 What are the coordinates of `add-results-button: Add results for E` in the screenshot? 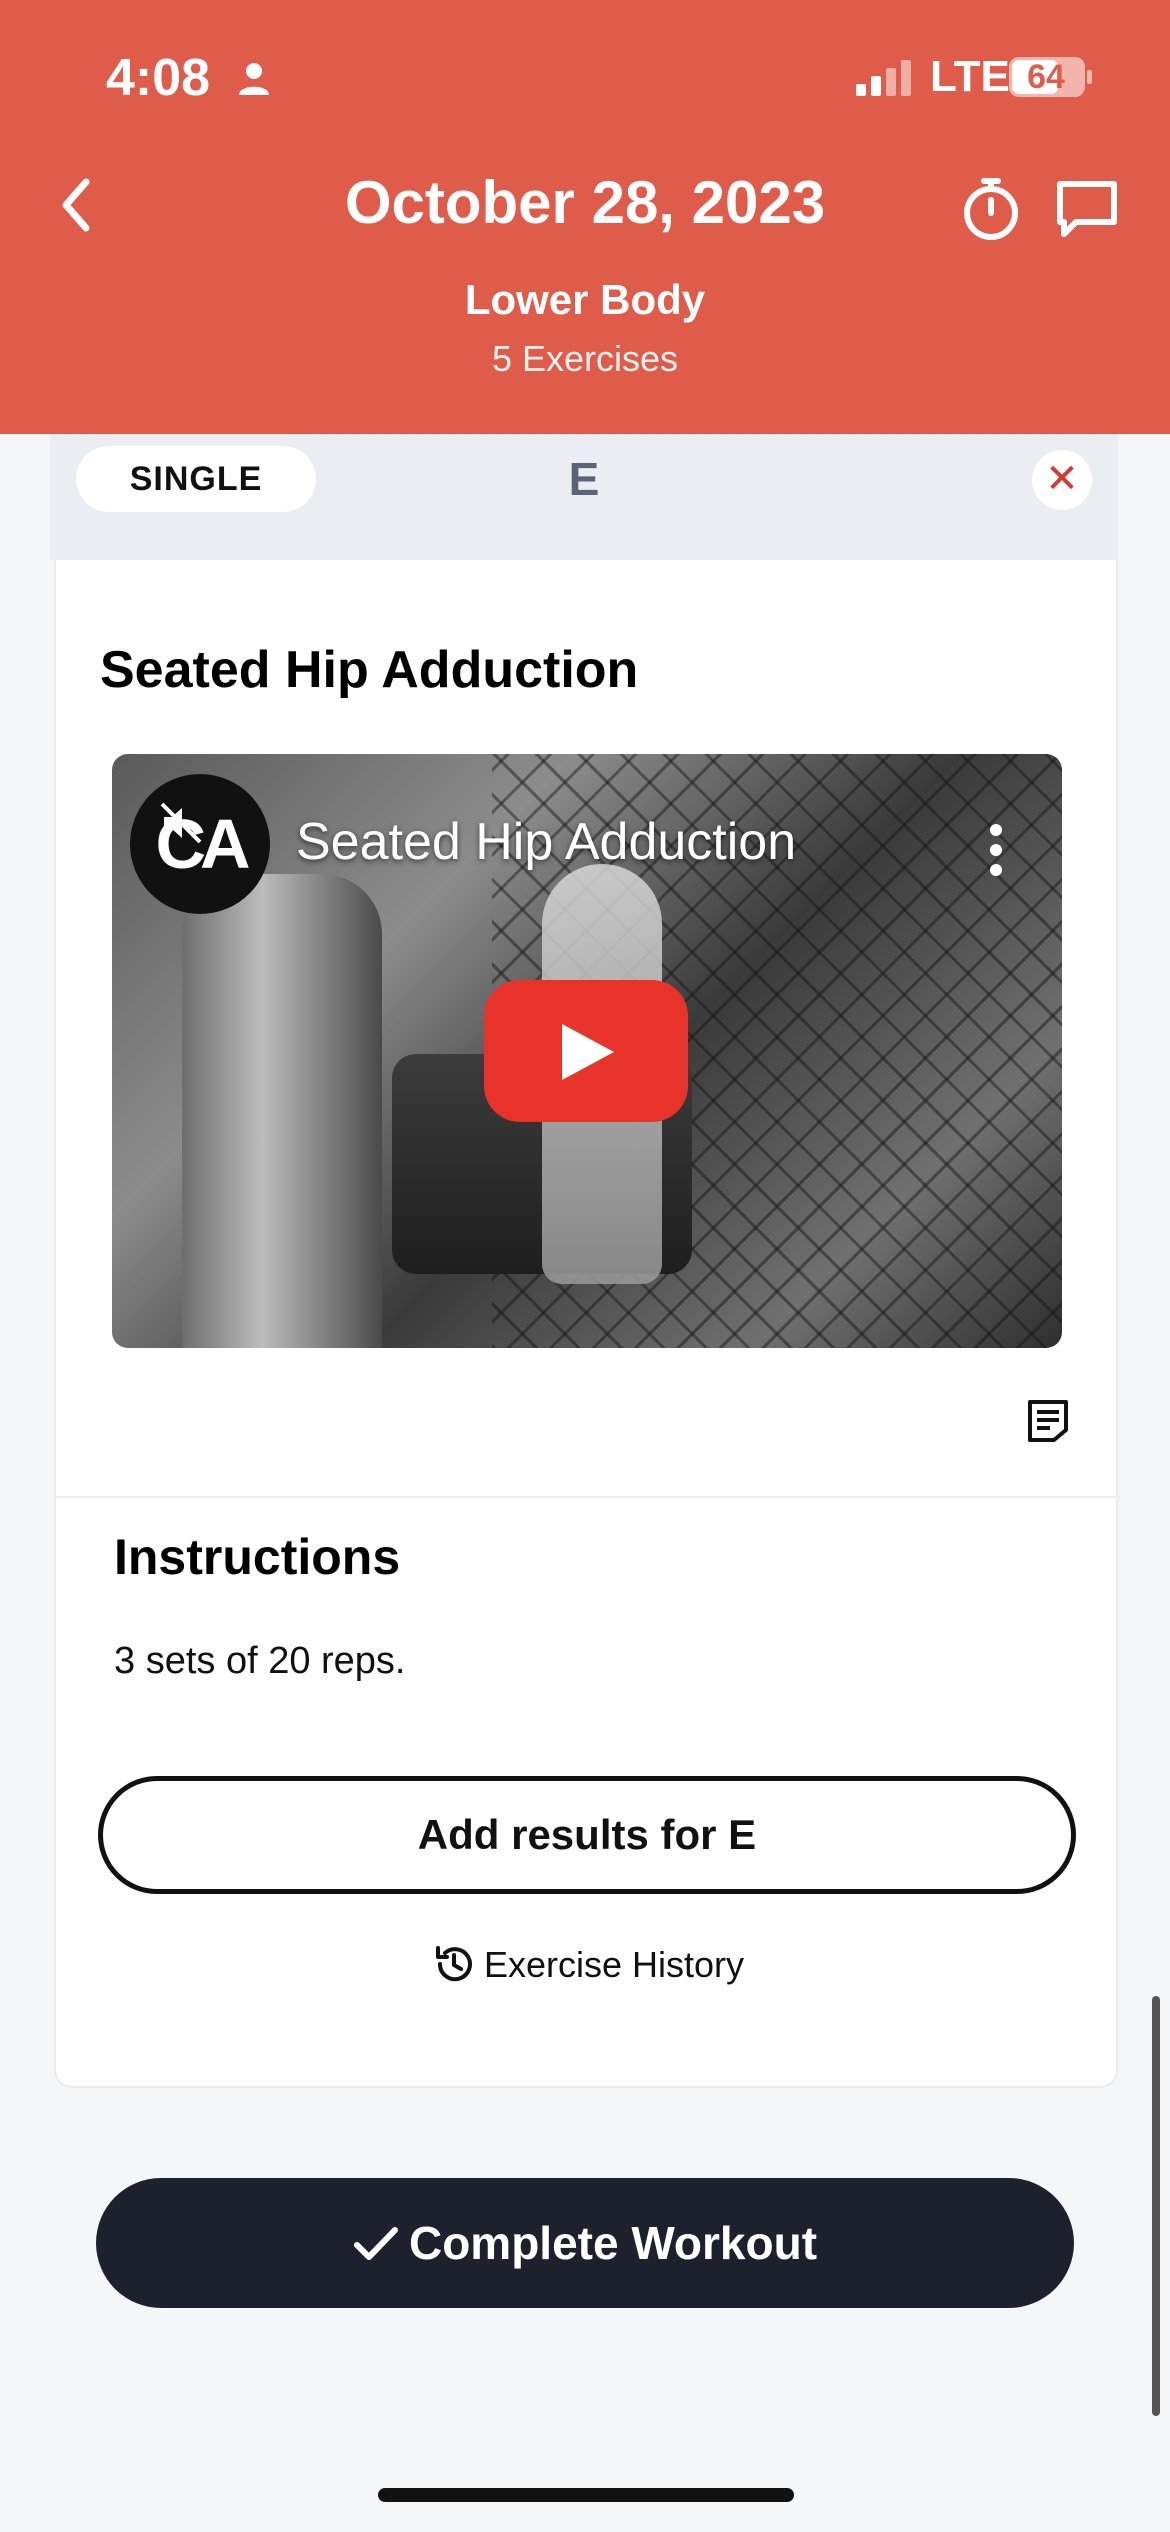 It's located at (587, 1835).